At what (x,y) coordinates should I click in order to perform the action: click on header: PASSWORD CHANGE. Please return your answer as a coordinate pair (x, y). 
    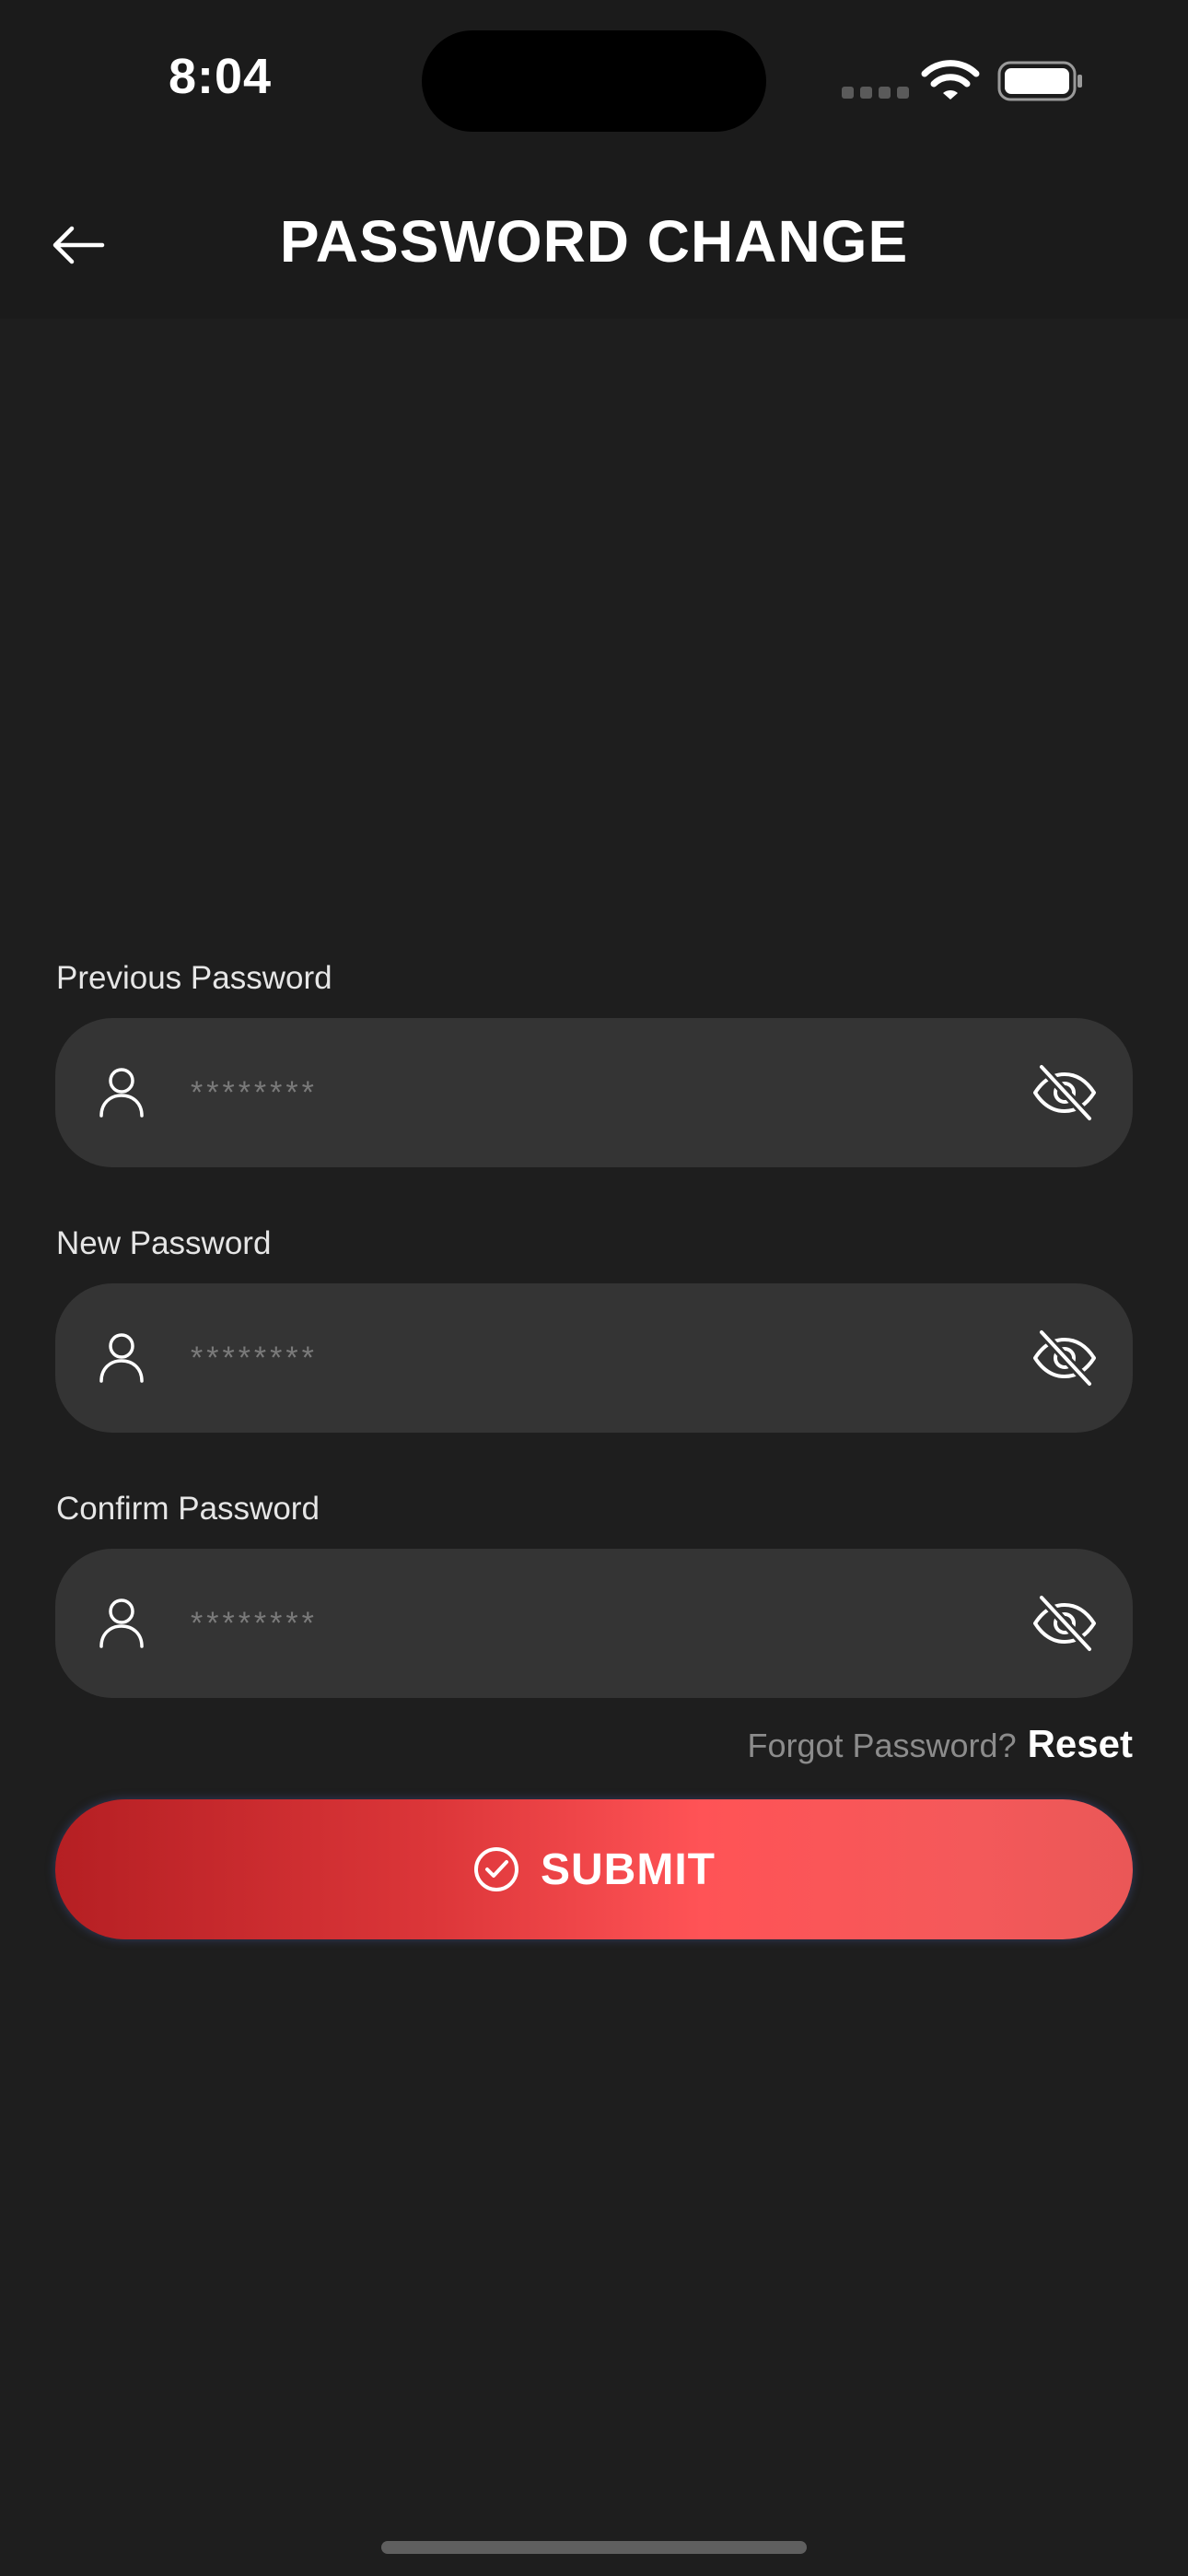
    Looking at the image, I should click on (594, 243).